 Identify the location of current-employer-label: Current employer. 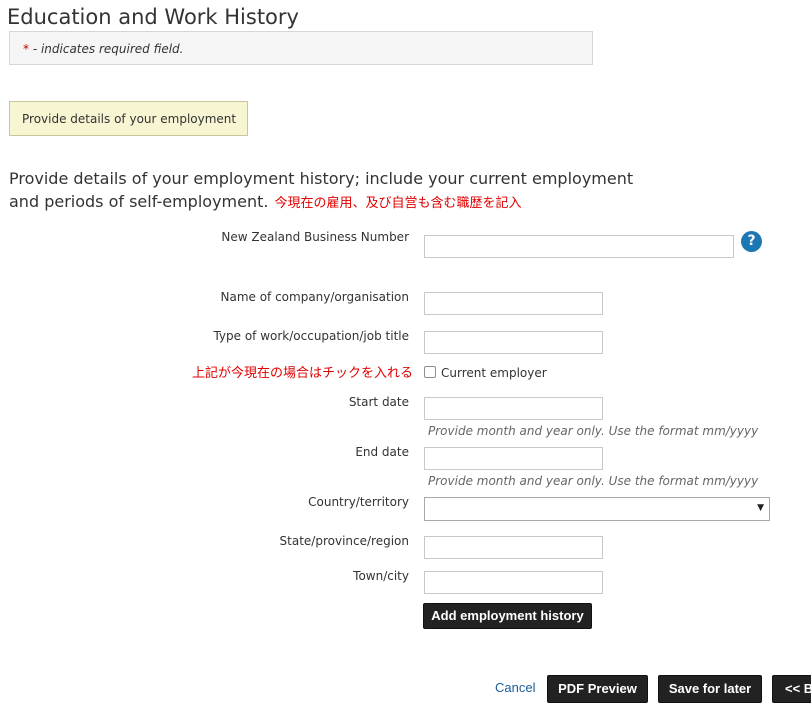
(494, 373).